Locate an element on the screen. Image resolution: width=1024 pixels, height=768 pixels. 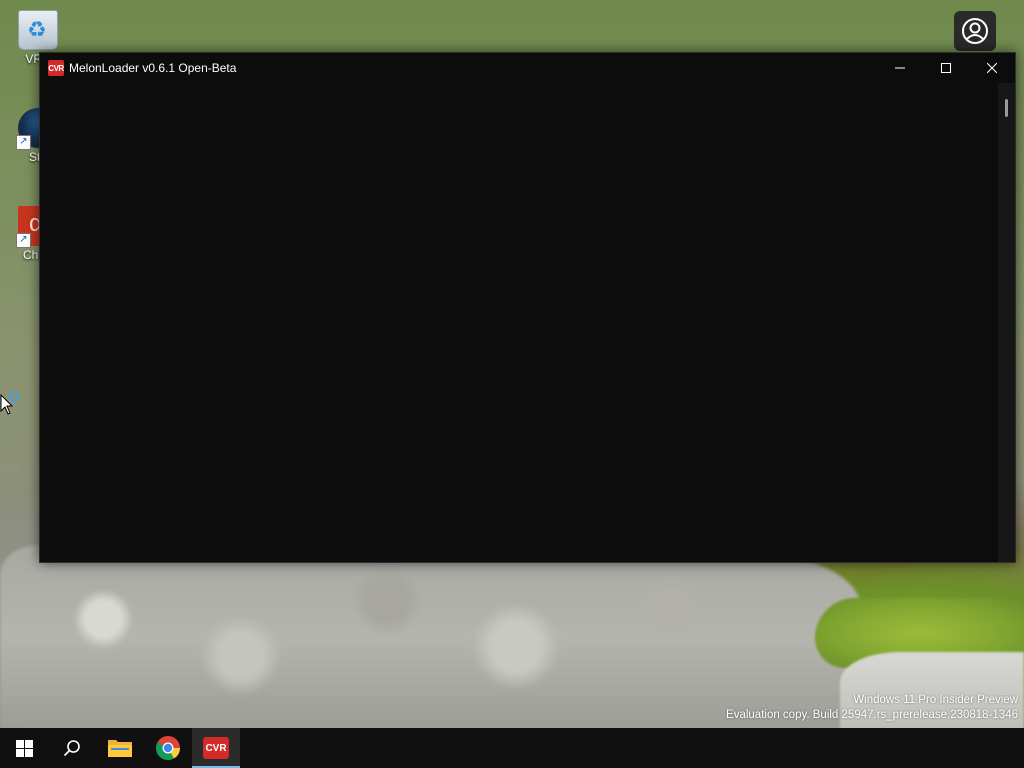
close-button is located at coordinates (992, 68).